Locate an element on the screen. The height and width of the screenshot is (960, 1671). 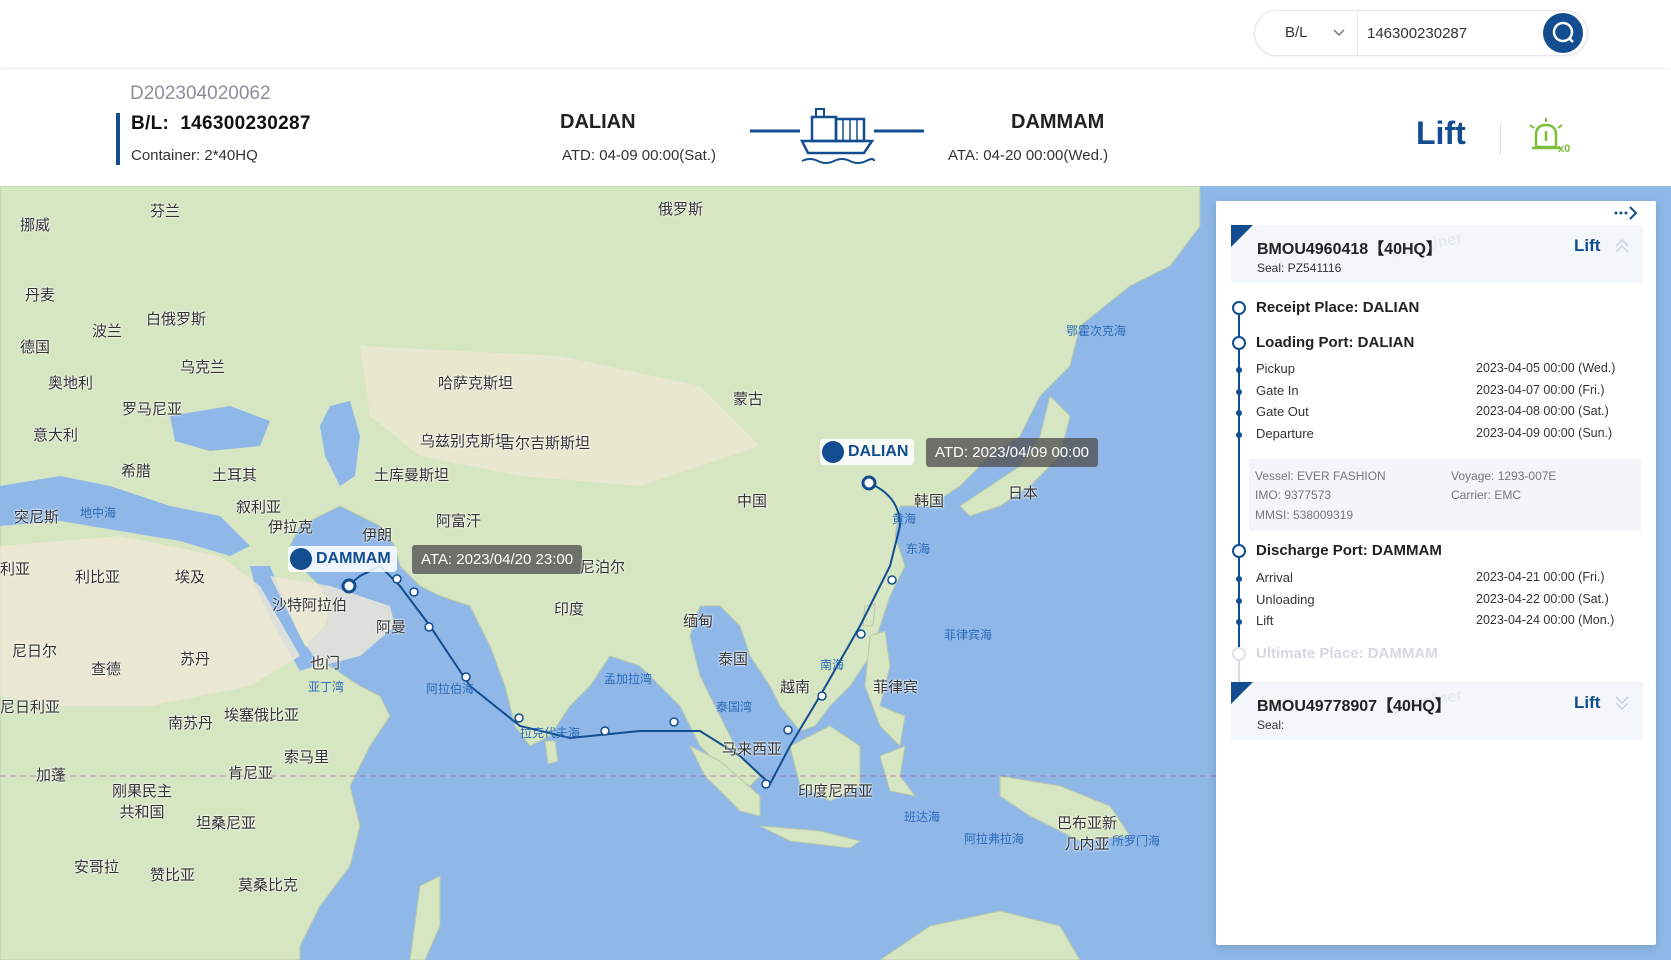
container-status: Lift is located at coordinates (1587, 245).